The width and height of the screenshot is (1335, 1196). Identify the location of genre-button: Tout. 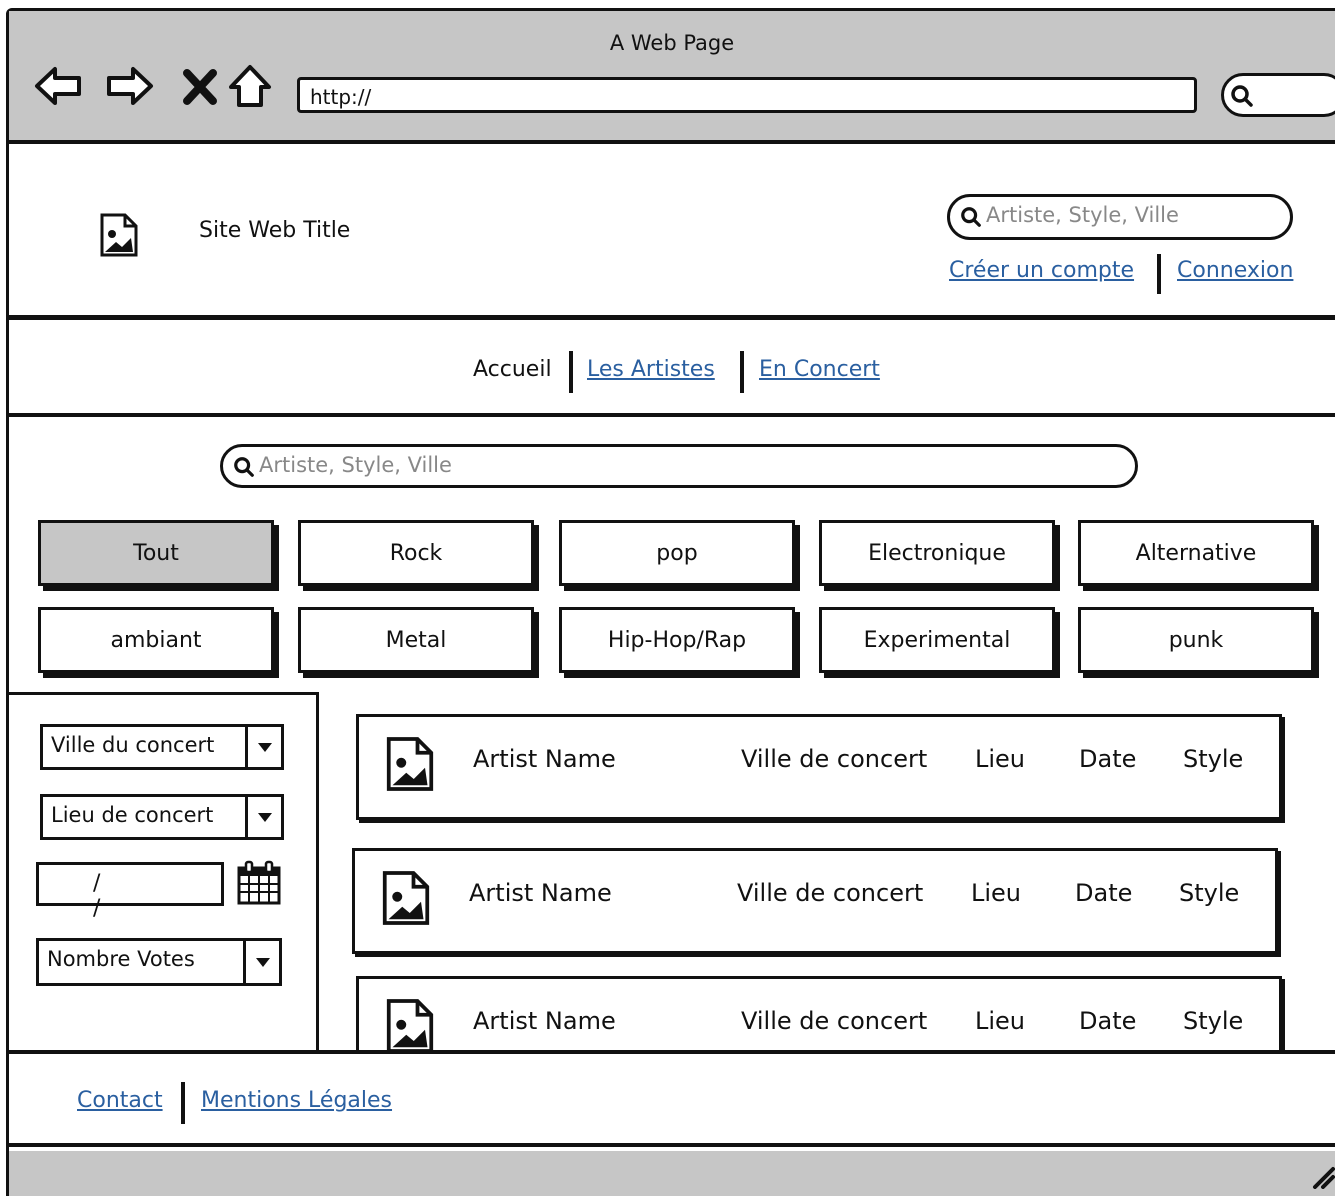
(156, 553).